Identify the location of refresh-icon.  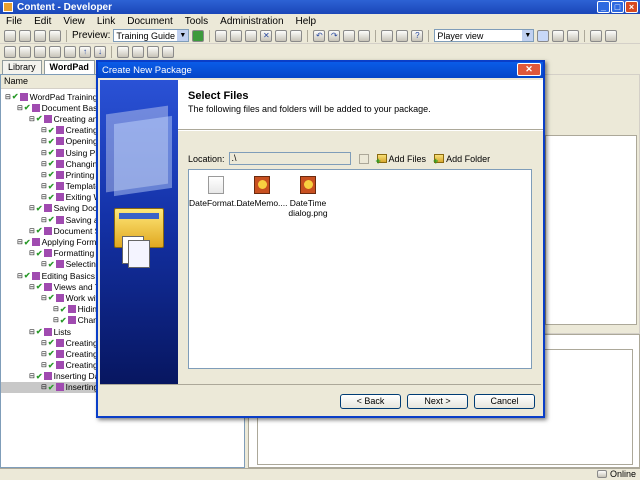
(611, 35).